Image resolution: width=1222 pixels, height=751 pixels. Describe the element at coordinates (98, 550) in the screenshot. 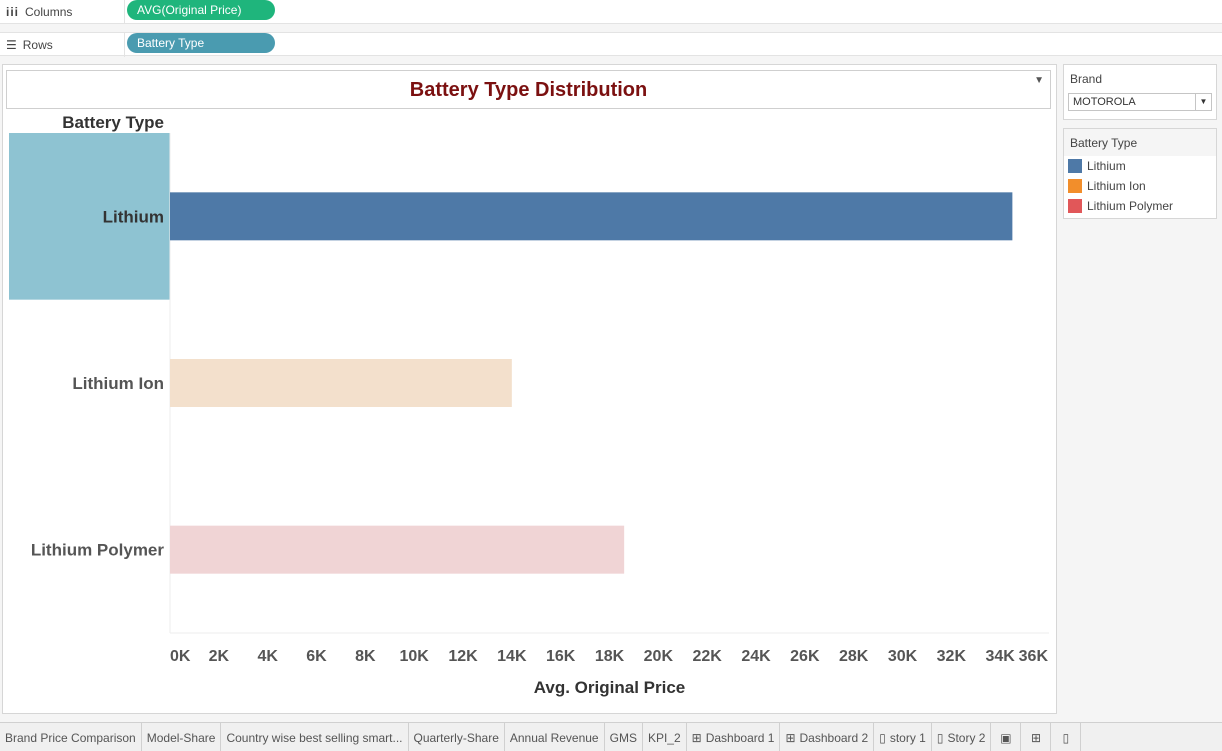

I see `category-label: Lithium Polymer` at that location.